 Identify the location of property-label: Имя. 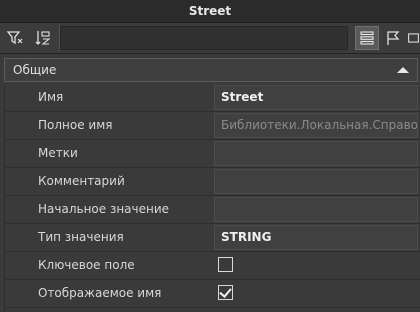
(108, 97).